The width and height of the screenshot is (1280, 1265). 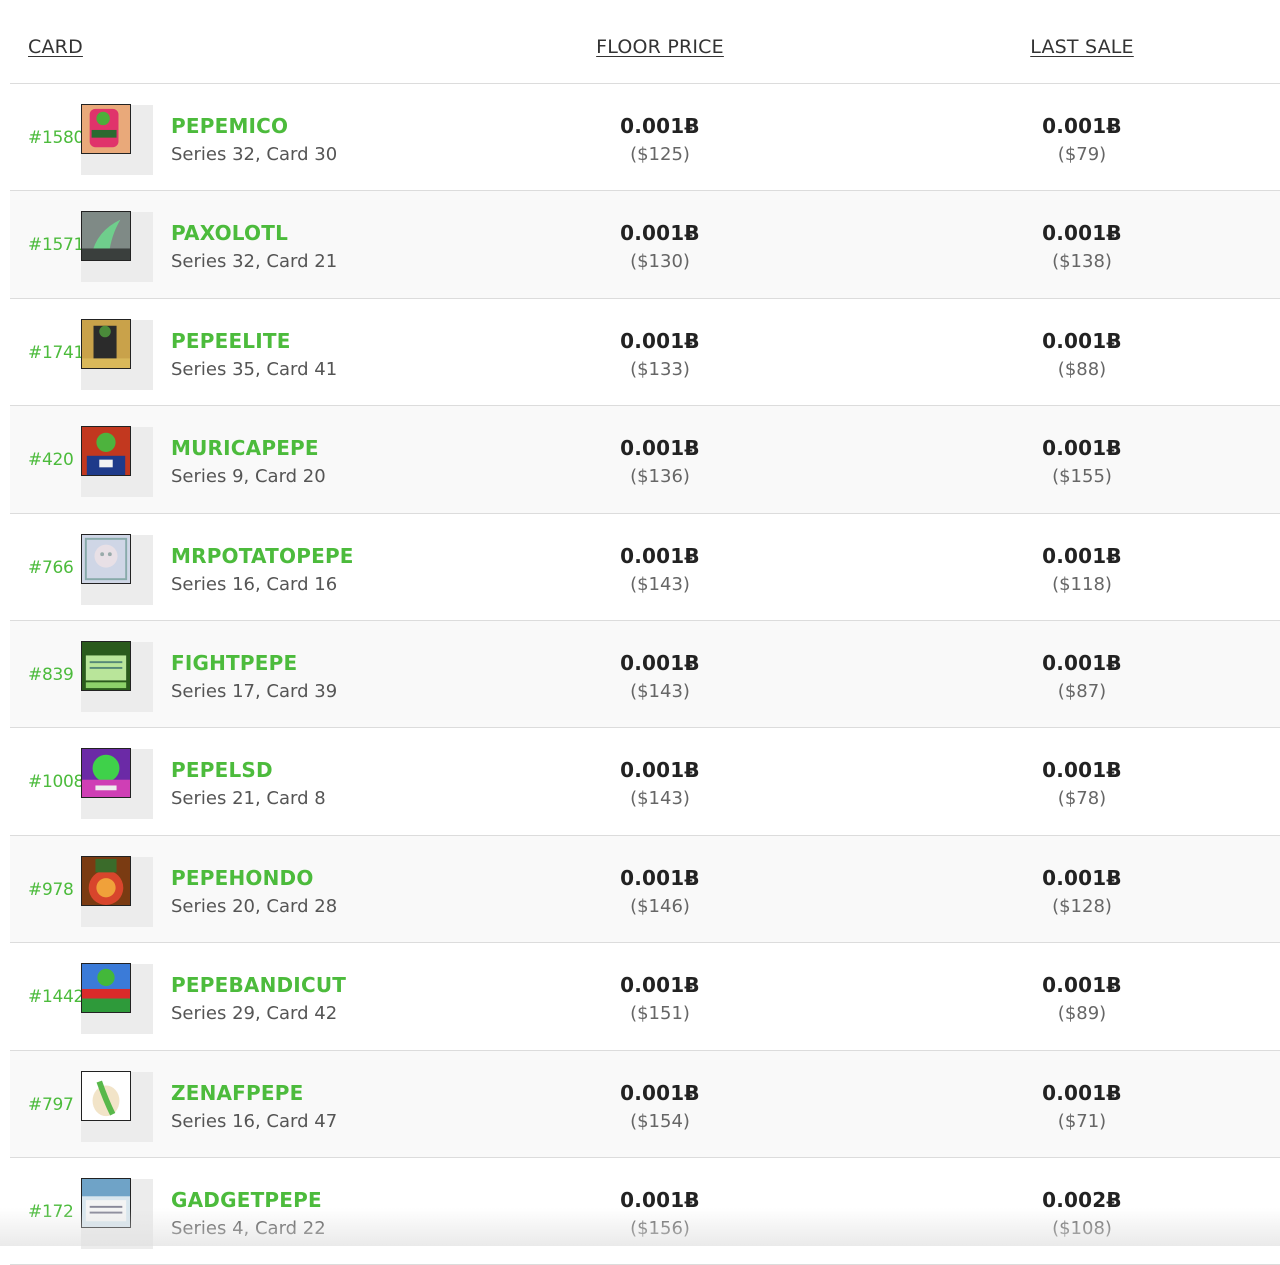 I want to click on card-series-label: Series 35, Card 41, so click(x=254, y=369).